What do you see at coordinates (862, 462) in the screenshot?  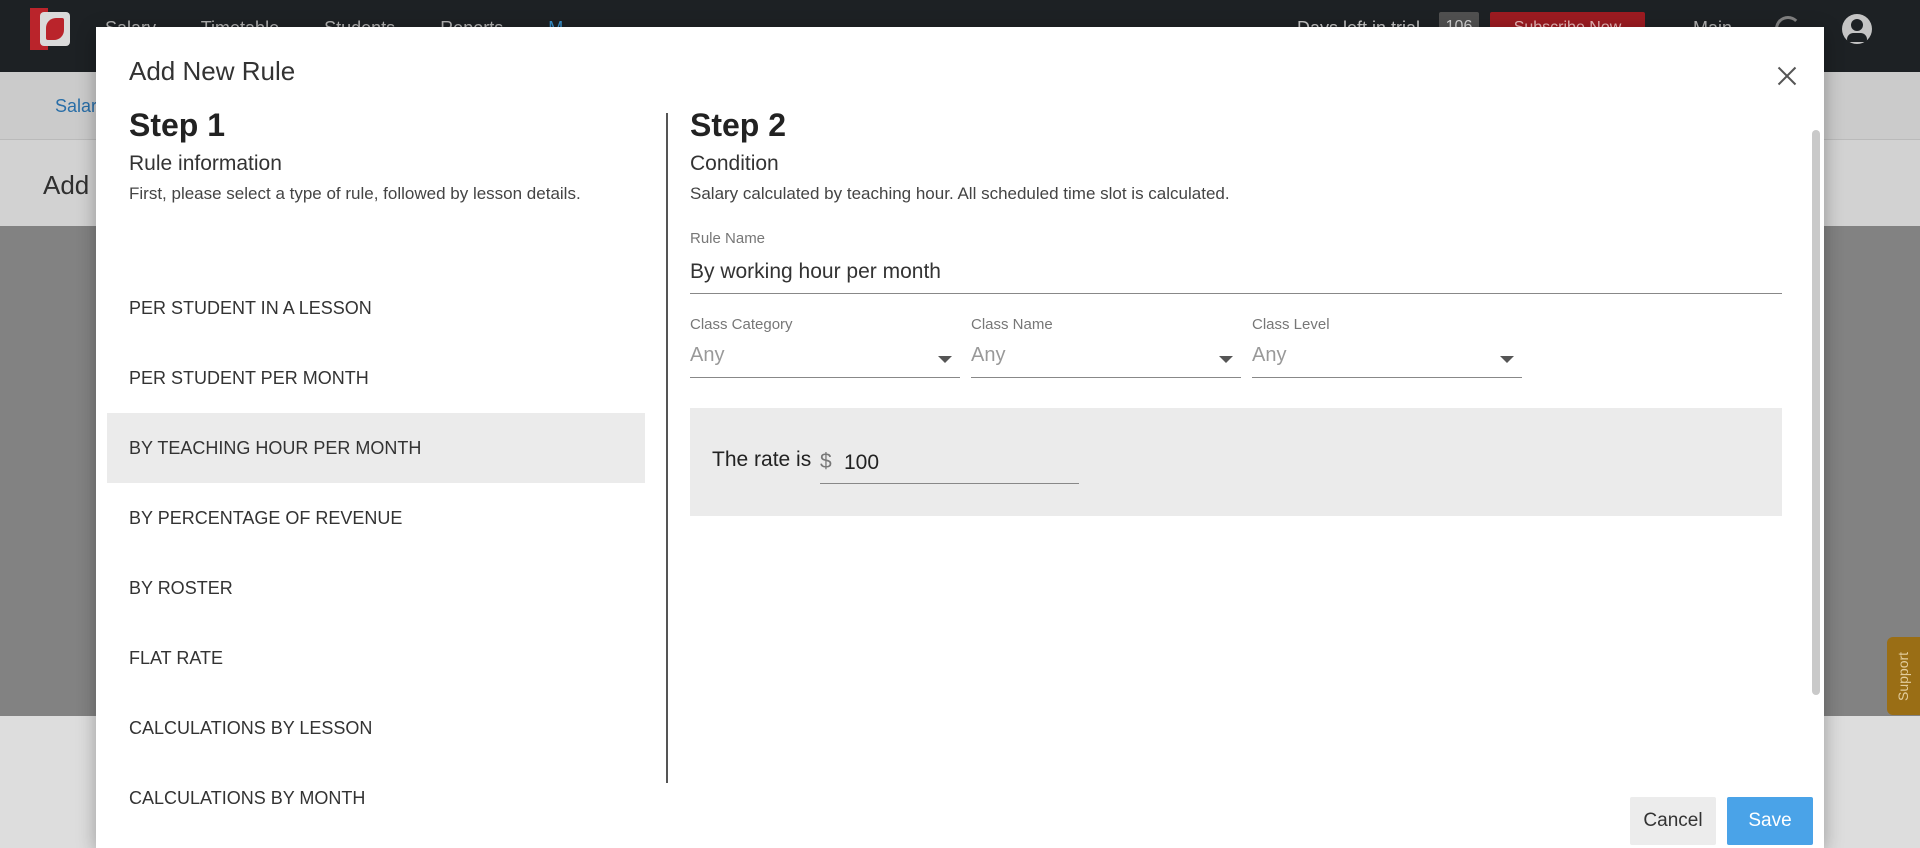 I see `rate-value: 100` at bounding box center [862, 462].